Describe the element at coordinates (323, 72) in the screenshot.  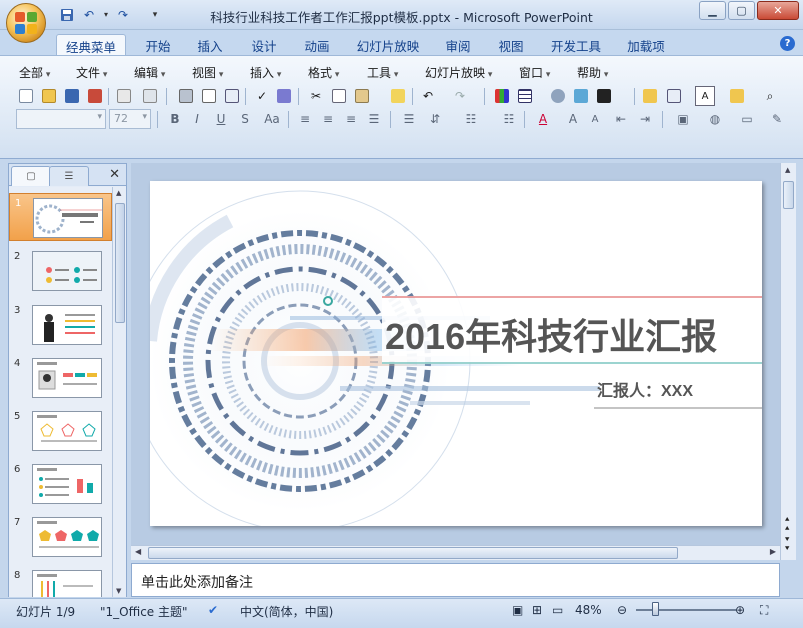
I see `menu-format: 格式` at that location.